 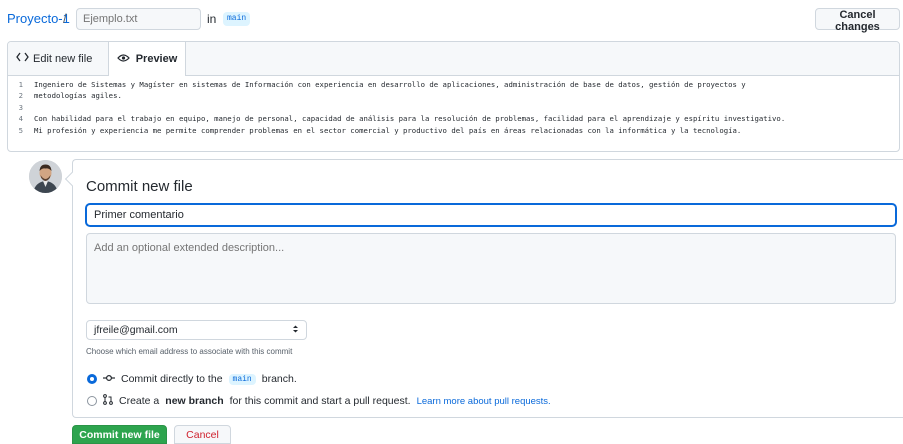 I want to click on cancel-button: Cancel, so click(x=202, y=434).